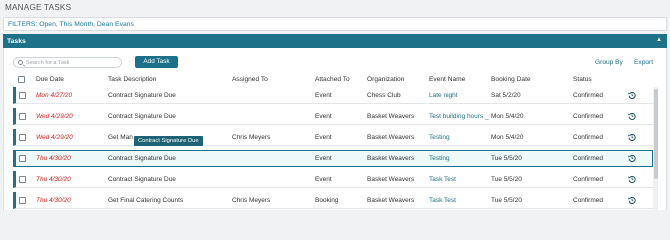 This screenshot has height=240, width=670. What do you see at coordinates (132, 79) in the screenshot?
I see `col-task-description: Task Description` at bounding box center [132, 79].